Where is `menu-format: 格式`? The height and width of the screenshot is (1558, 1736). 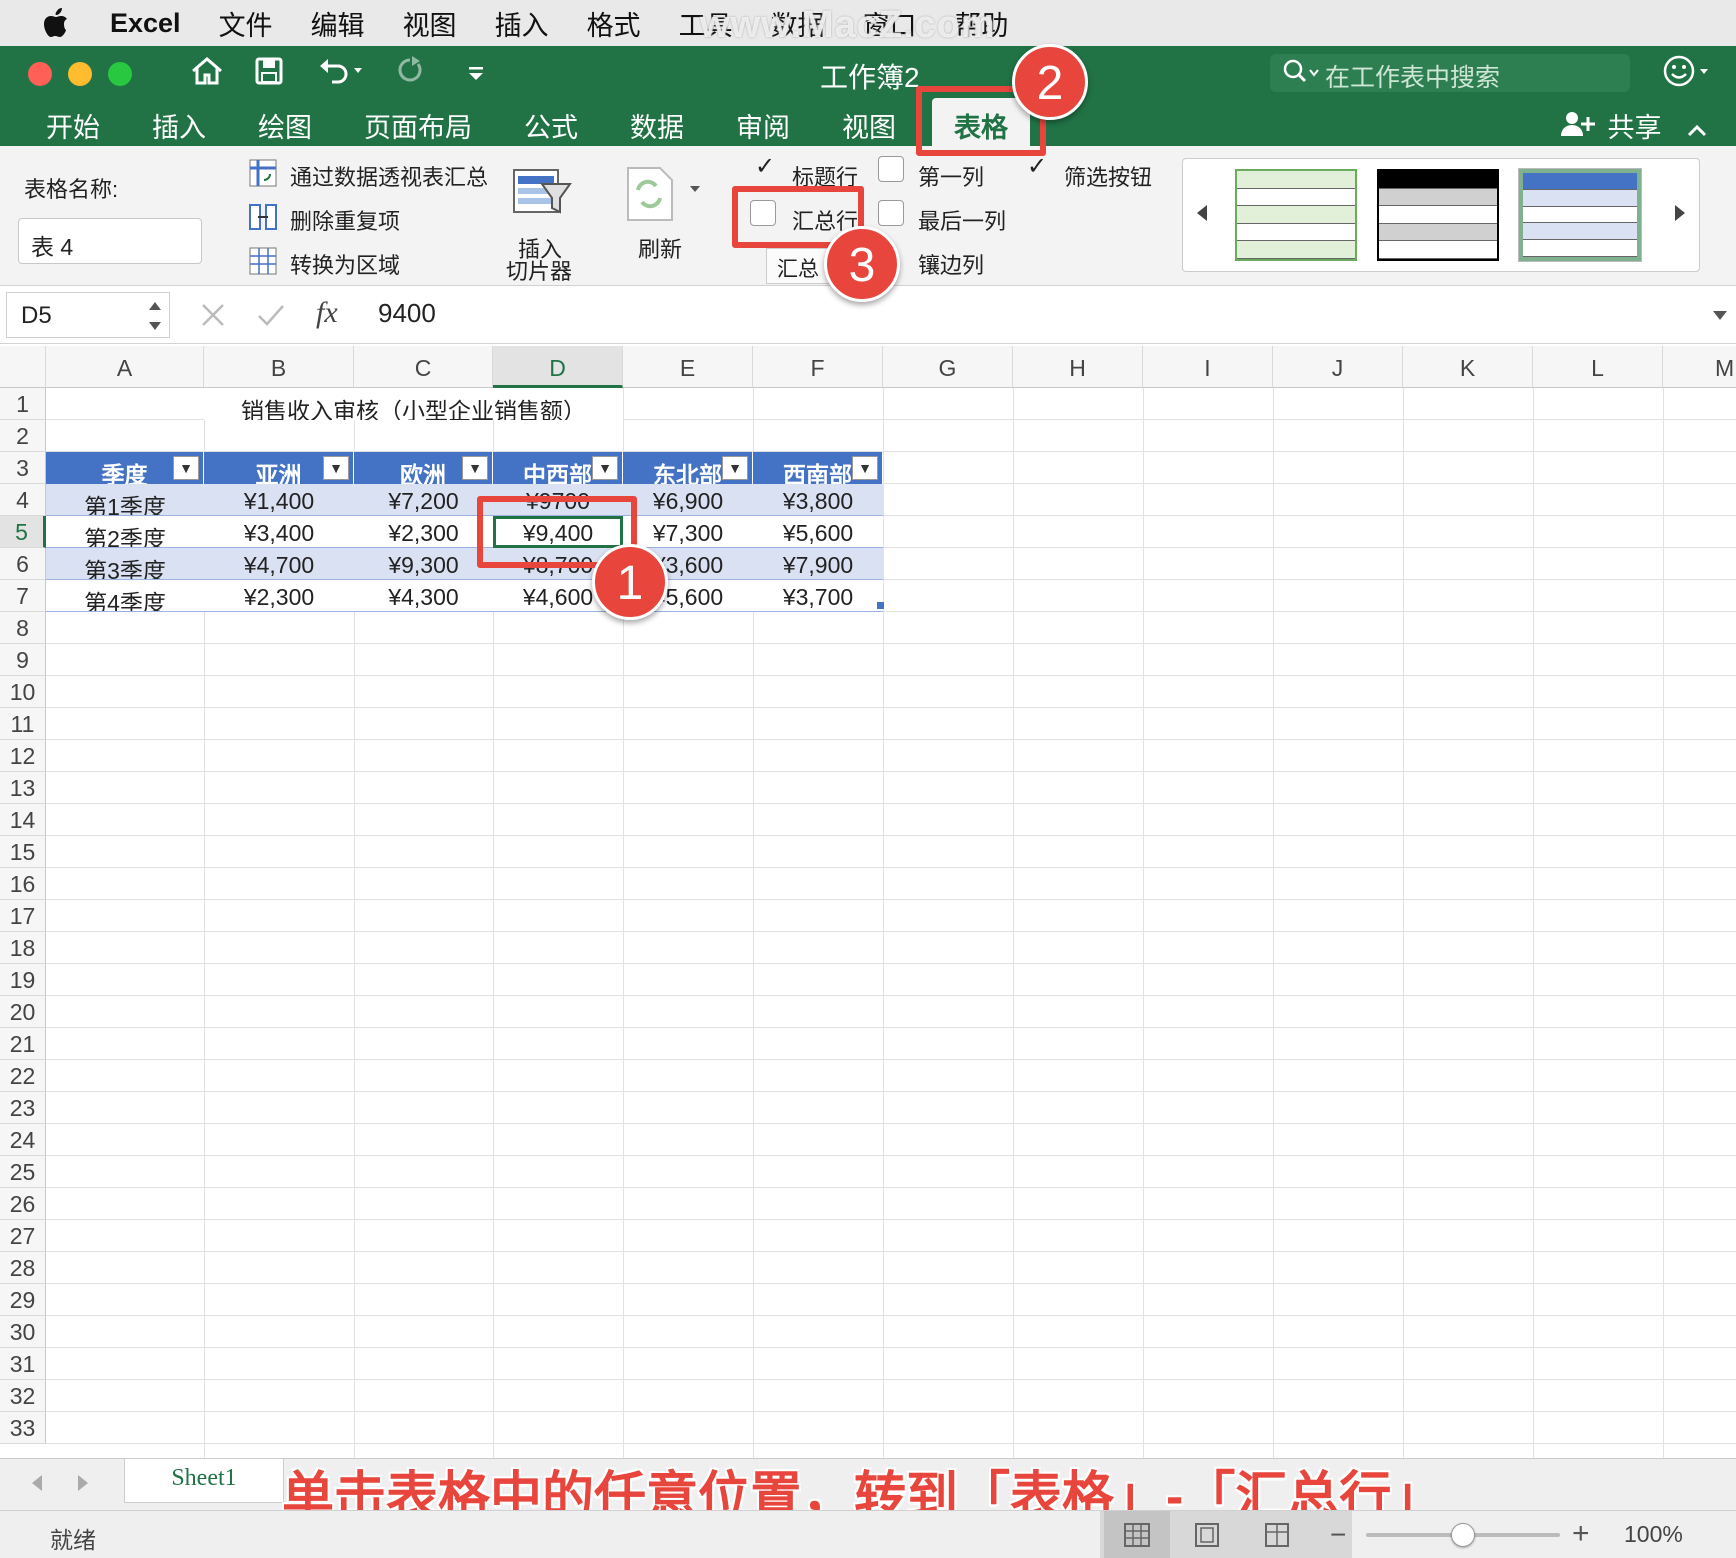
menu-format: 格式 is located at coordinates (614, 23).